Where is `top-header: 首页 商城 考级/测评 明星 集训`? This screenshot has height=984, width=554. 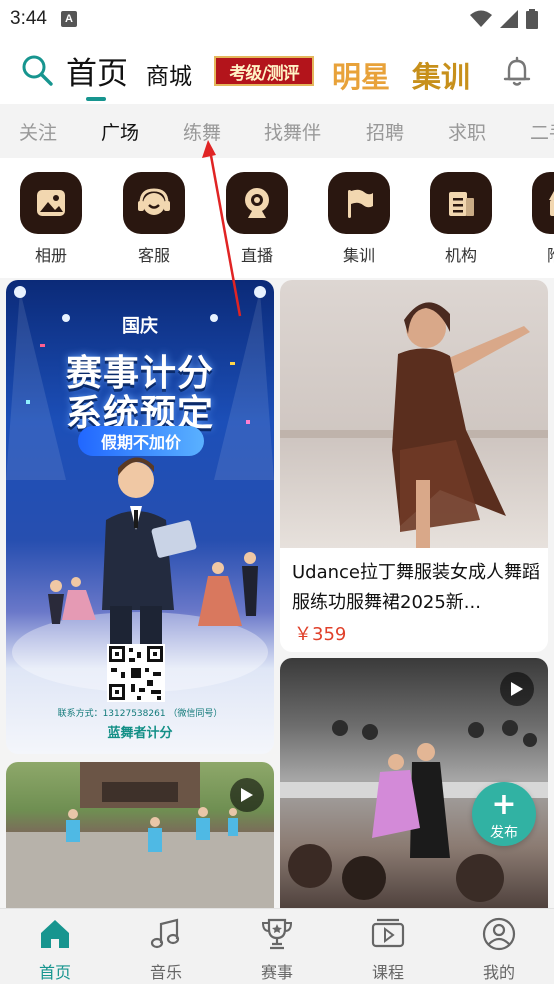 top-header: 首页 商城 考级/测评 明星 集训 is located at coordinates (277, 71).